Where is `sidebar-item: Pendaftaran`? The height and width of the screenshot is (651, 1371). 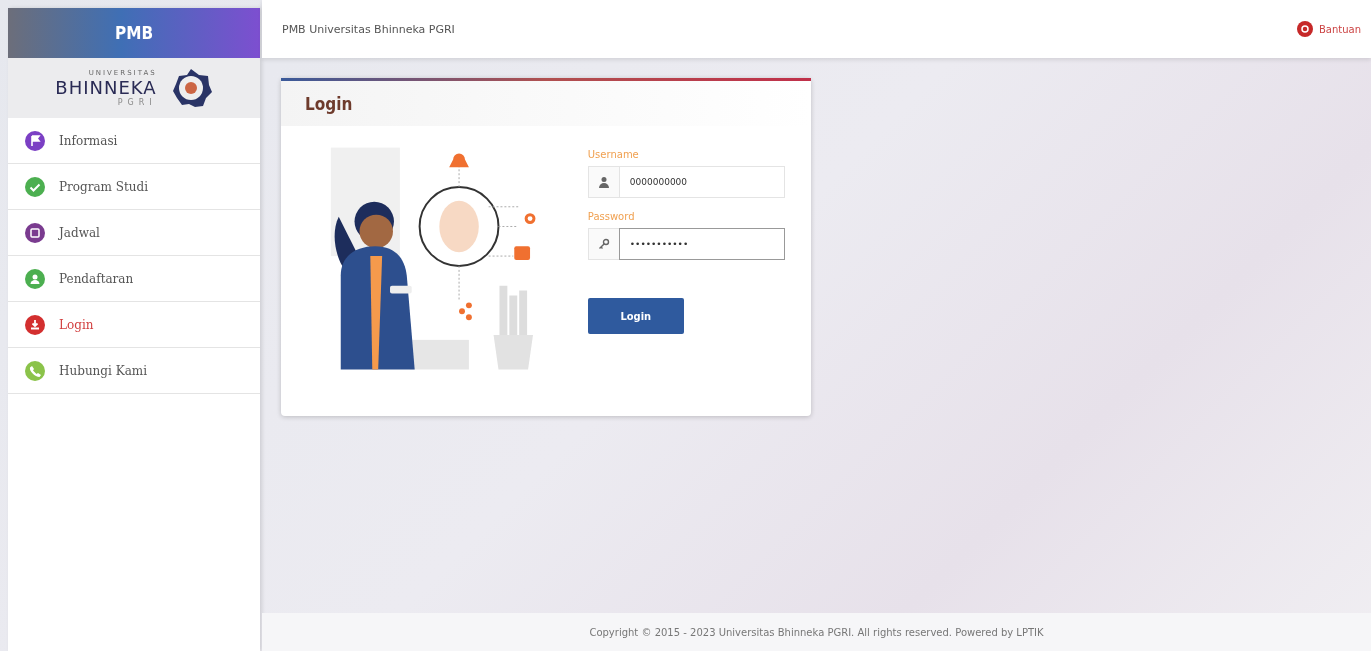 sidebar-item: Pendaftaran is located at coordinates (134, 279).